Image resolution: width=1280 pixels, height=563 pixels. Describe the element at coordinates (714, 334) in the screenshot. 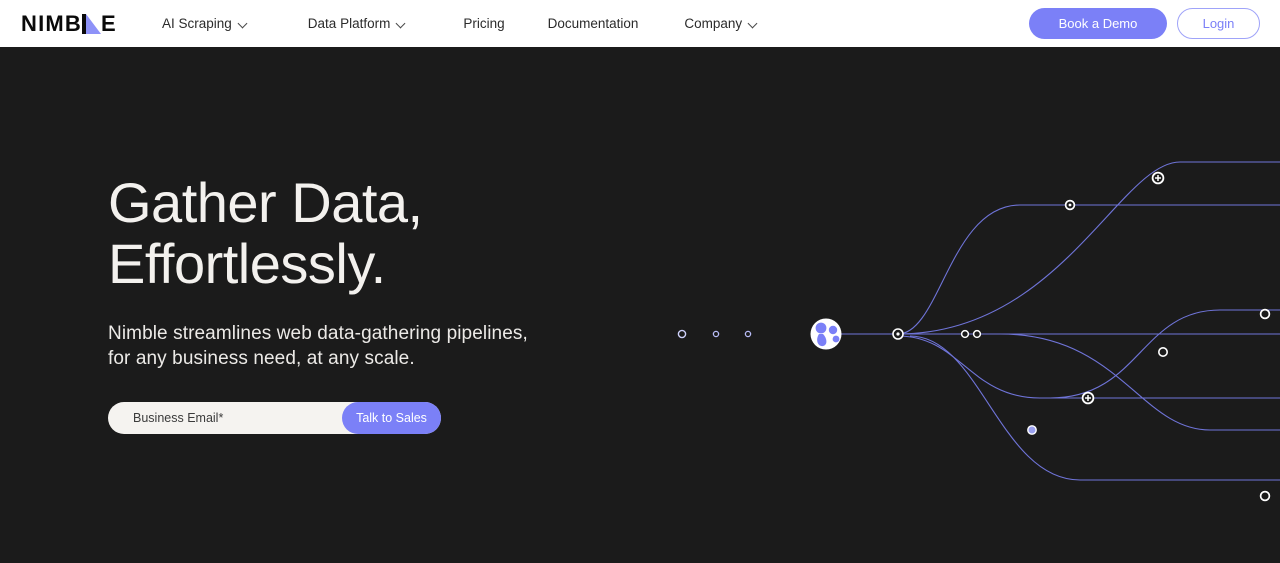

I see `pipeline-node-group` at that location.